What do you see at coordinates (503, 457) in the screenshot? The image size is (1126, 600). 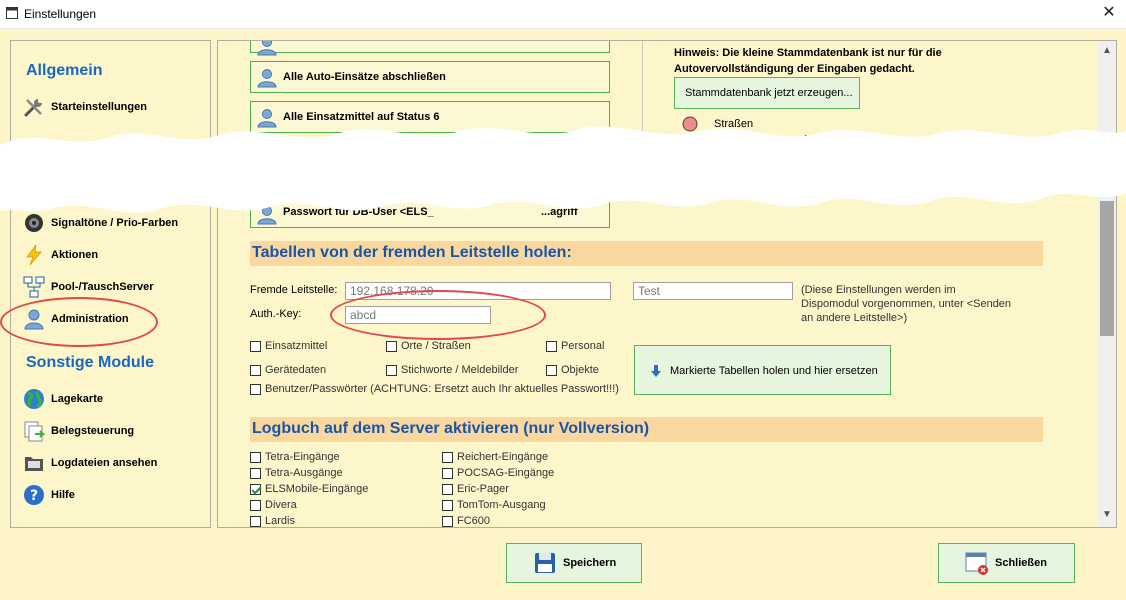 I see `checkbox-label: Reichert-Eingänge` at bounding box center [503, 457].